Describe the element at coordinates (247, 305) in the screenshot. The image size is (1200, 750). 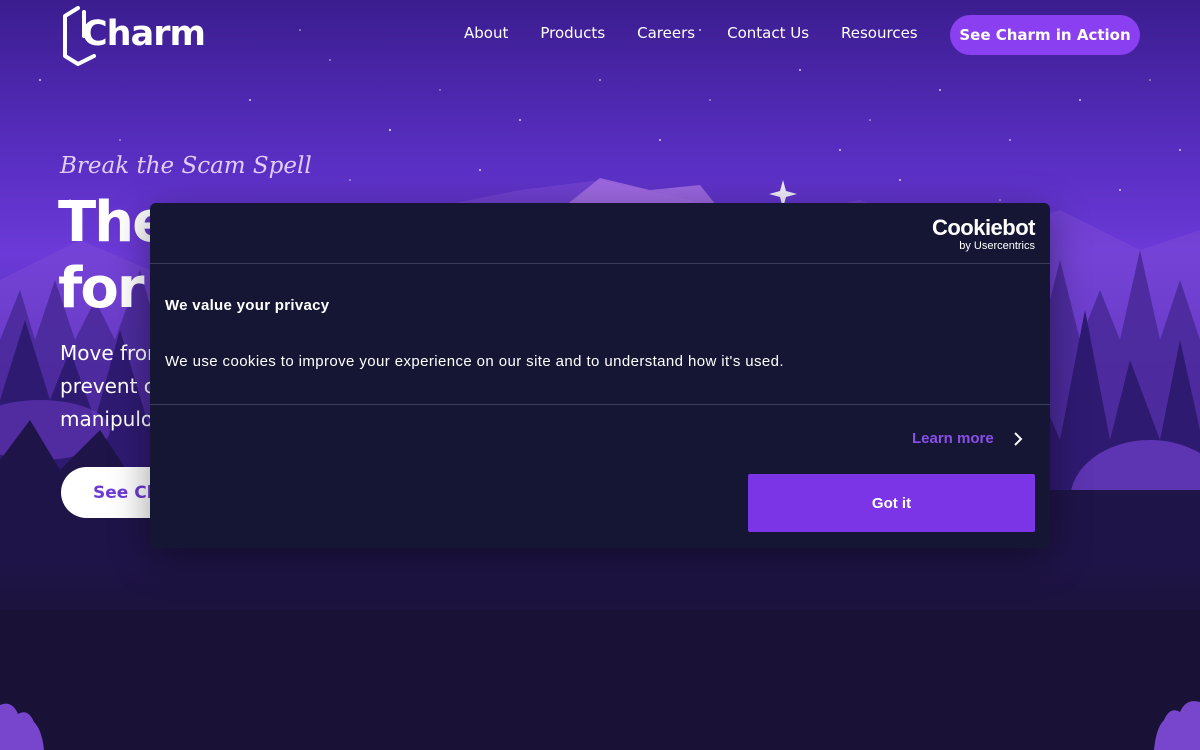
I see `cookie-title: We value your privacy` at that location.